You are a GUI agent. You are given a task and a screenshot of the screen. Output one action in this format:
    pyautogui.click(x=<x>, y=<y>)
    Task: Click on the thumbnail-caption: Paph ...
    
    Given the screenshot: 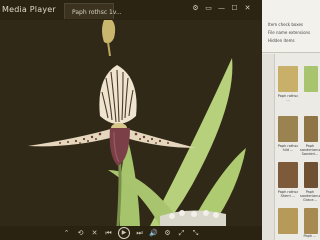 What is the action you would take?
    pyautogui.click(x=310, y=236)
    